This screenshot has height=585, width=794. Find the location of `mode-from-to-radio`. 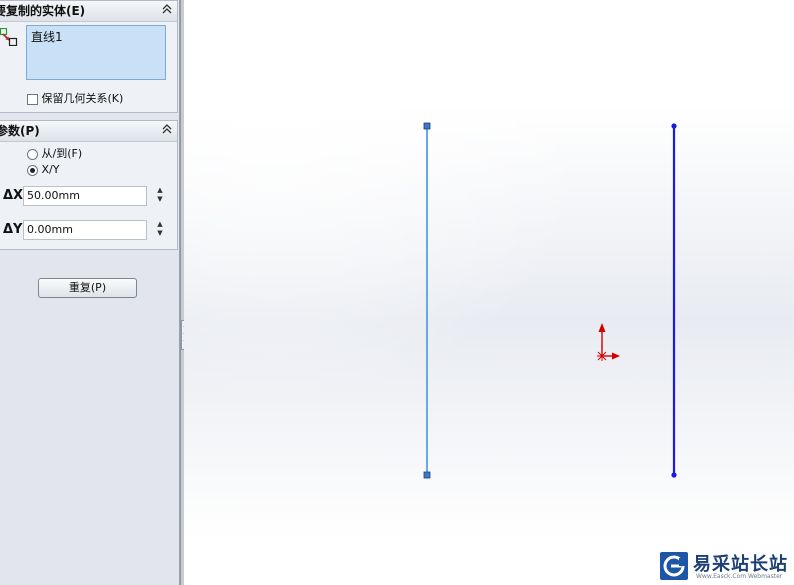

mode-from-to-radio is located at coordinates (32, 154).